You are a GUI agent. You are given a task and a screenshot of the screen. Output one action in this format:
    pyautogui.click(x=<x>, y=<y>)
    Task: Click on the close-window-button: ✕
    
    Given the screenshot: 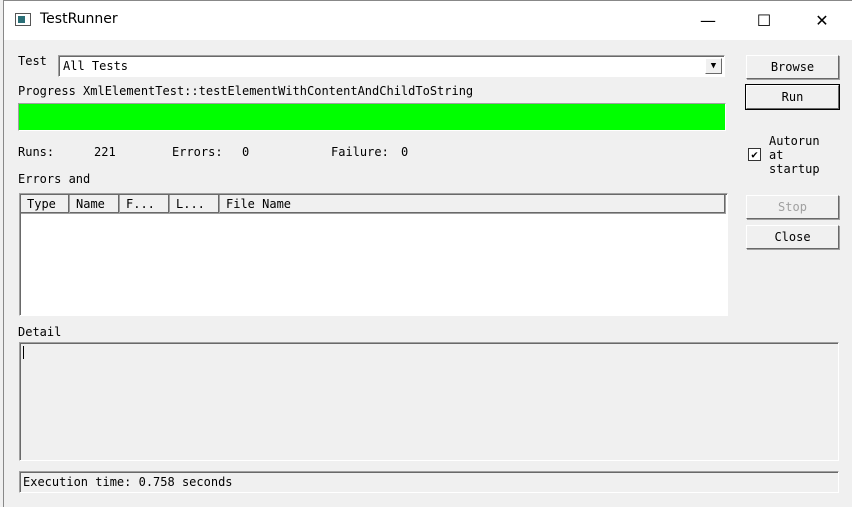 What is the action you would take?
    pyautogui.click(x=822, y=20)
    